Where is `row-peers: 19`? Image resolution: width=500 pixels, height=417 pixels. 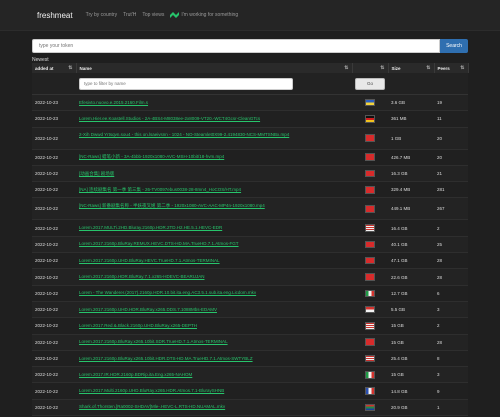 row-peers: 19 is located at coordinates (451, 103).